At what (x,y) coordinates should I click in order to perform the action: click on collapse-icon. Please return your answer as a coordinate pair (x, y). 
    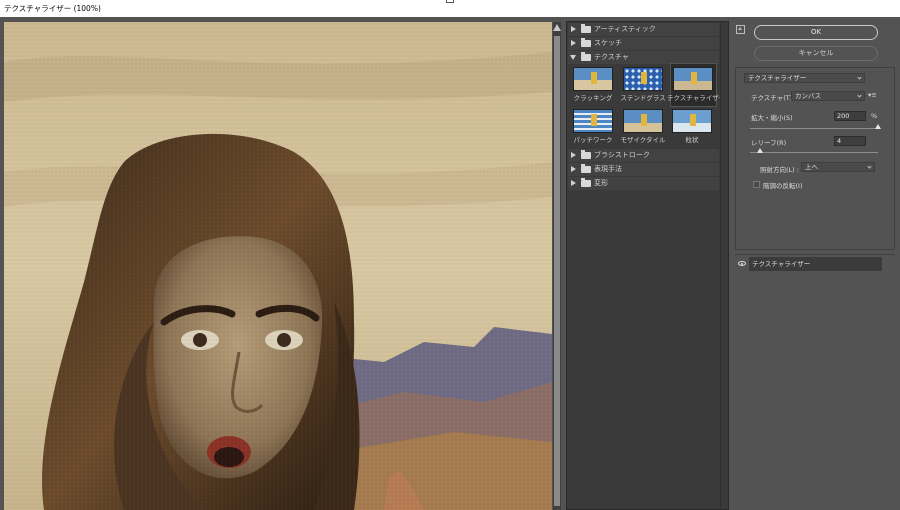
    Looking at the image, I should click on (573, 57).